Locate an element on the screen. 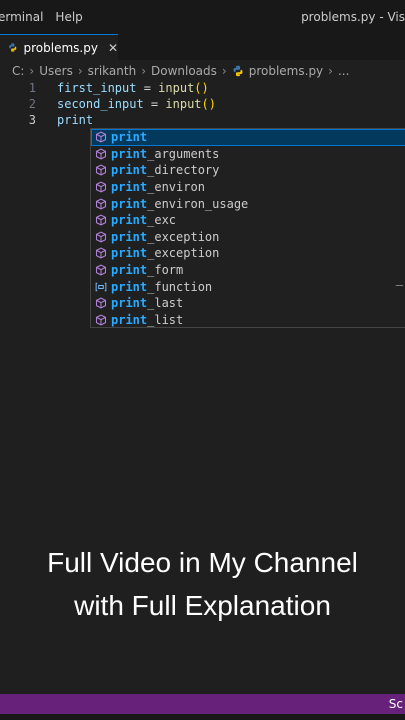  suggestion-trailing-mark: – is located at coordinates (399, 285).